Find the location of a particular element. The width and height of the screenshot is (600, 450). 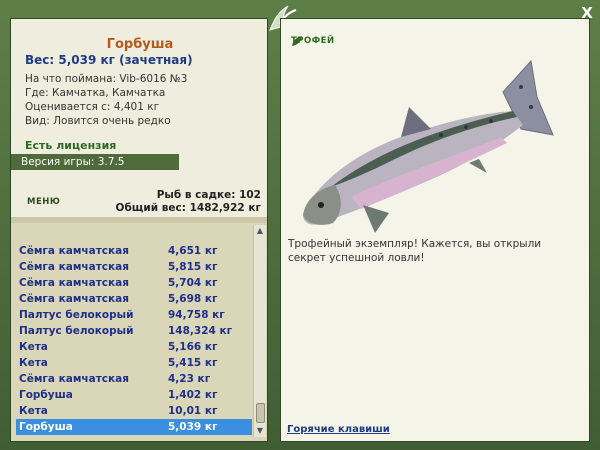

fish-list-item-weight: 94,758 кг is located at coordinates (196, 315).